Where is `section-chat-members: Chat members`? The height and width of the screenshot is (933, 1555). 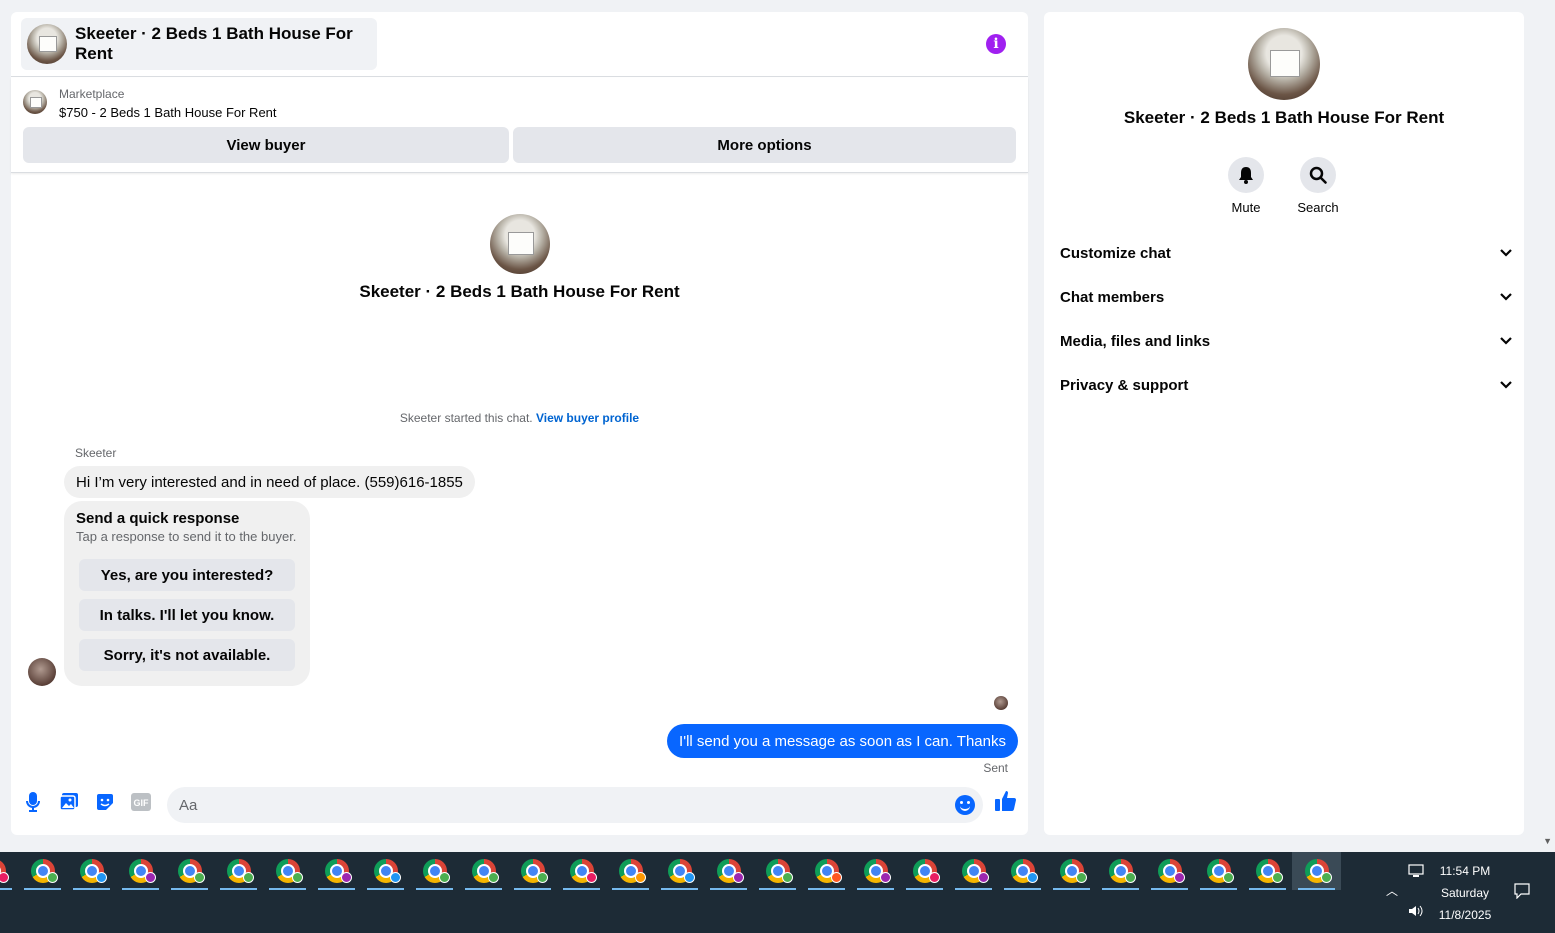 section-chat-members: Chat members is located at coordinates (1286, 297).